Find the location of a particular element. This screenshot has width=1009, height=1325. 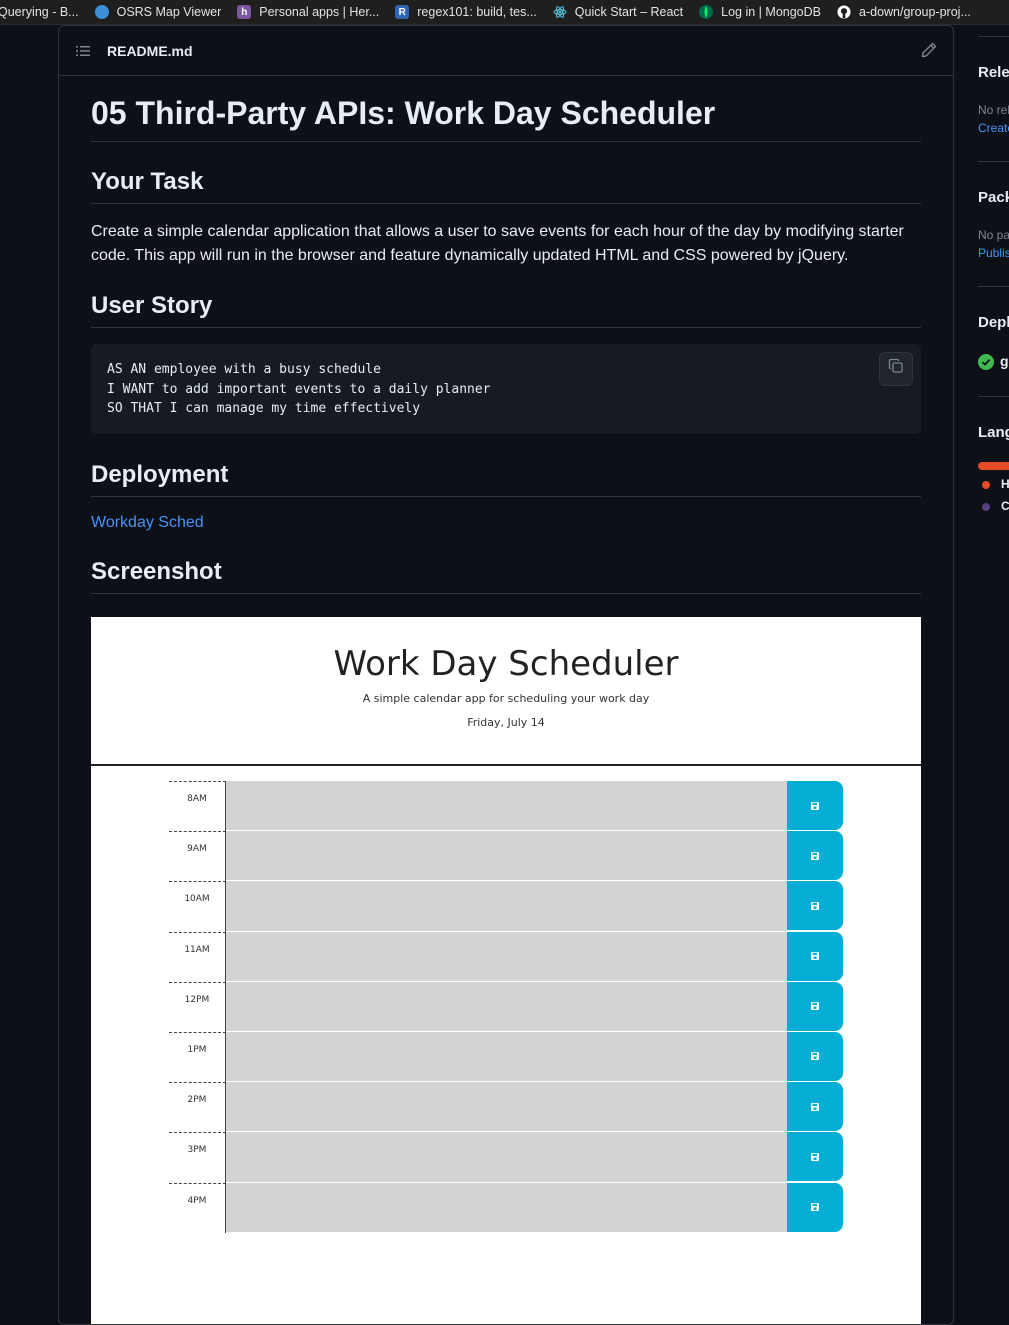

deployments-heading: Depl is located at coordinates (993, 322).